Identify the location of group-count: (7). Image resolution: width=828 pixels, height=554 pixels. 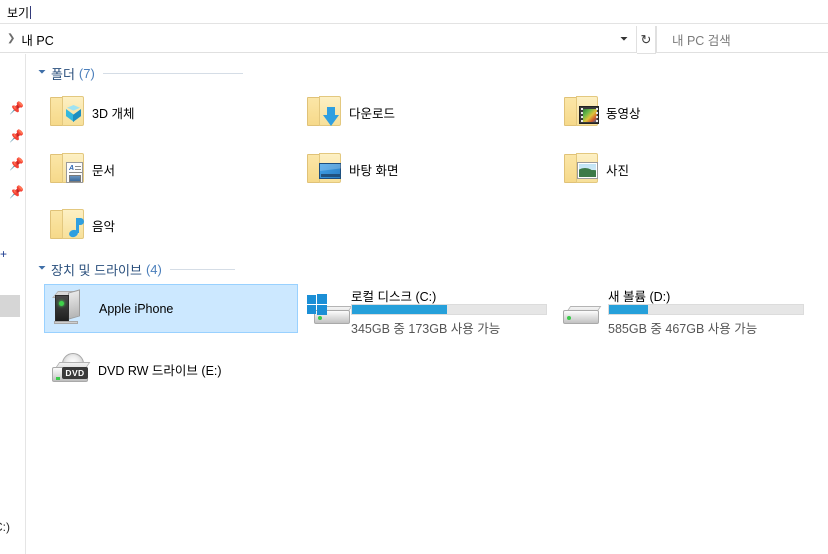
(86, 73).